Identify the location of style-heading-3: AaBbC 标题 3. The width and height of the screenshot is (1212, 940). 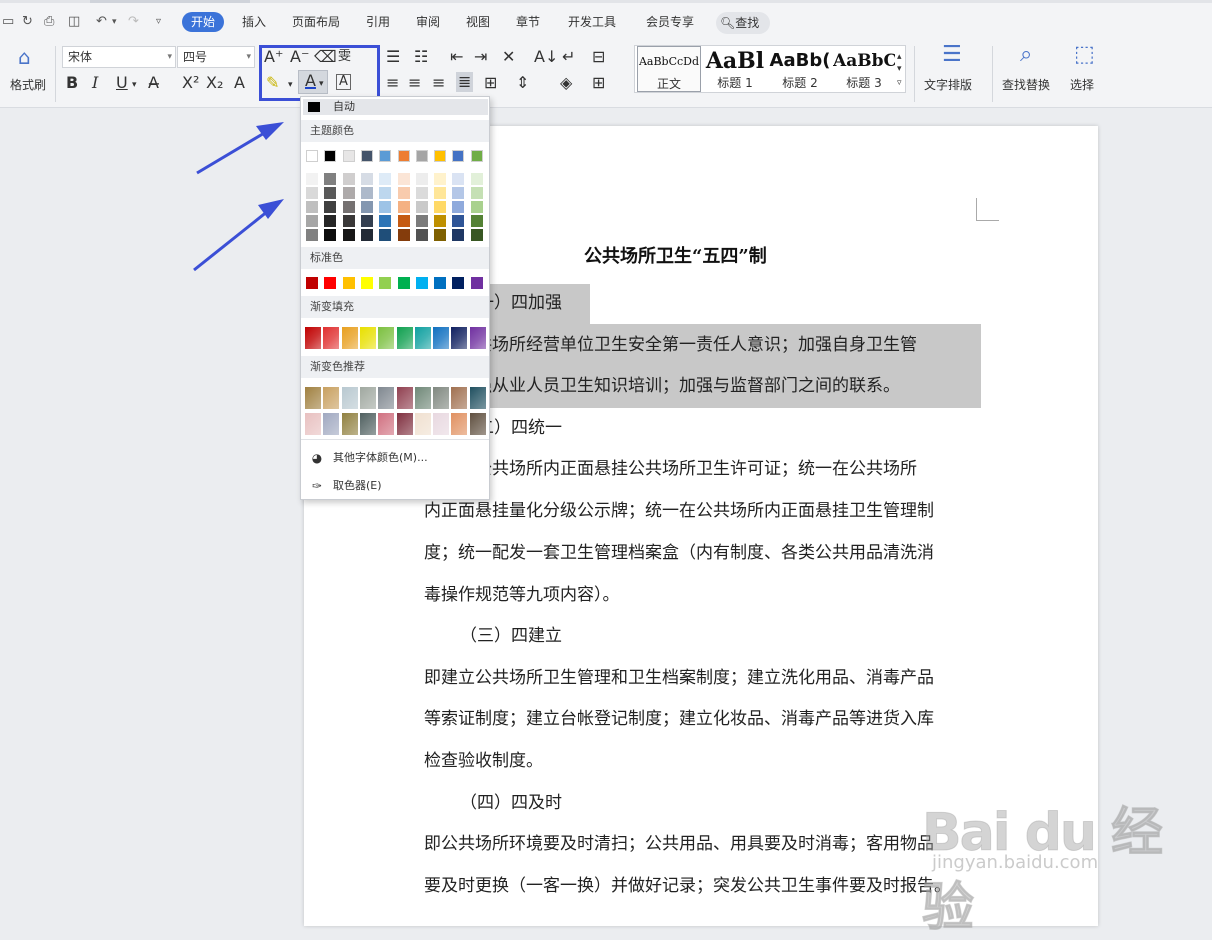
(864, 69).